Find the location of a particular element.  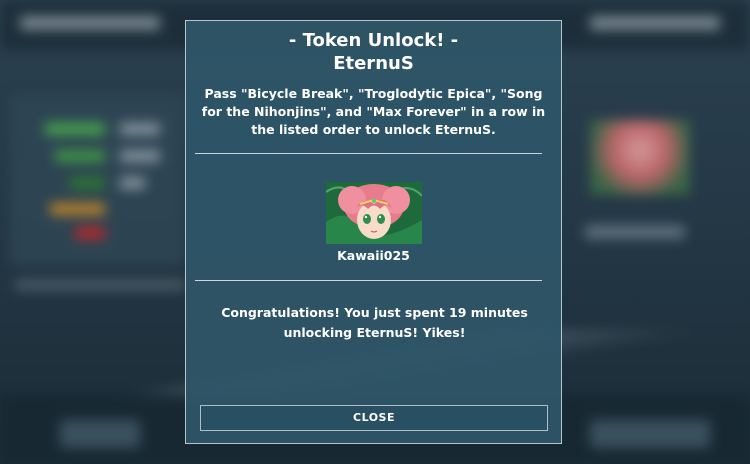

avatar-username: Kawaii025 is located at coordinates (373, 255).